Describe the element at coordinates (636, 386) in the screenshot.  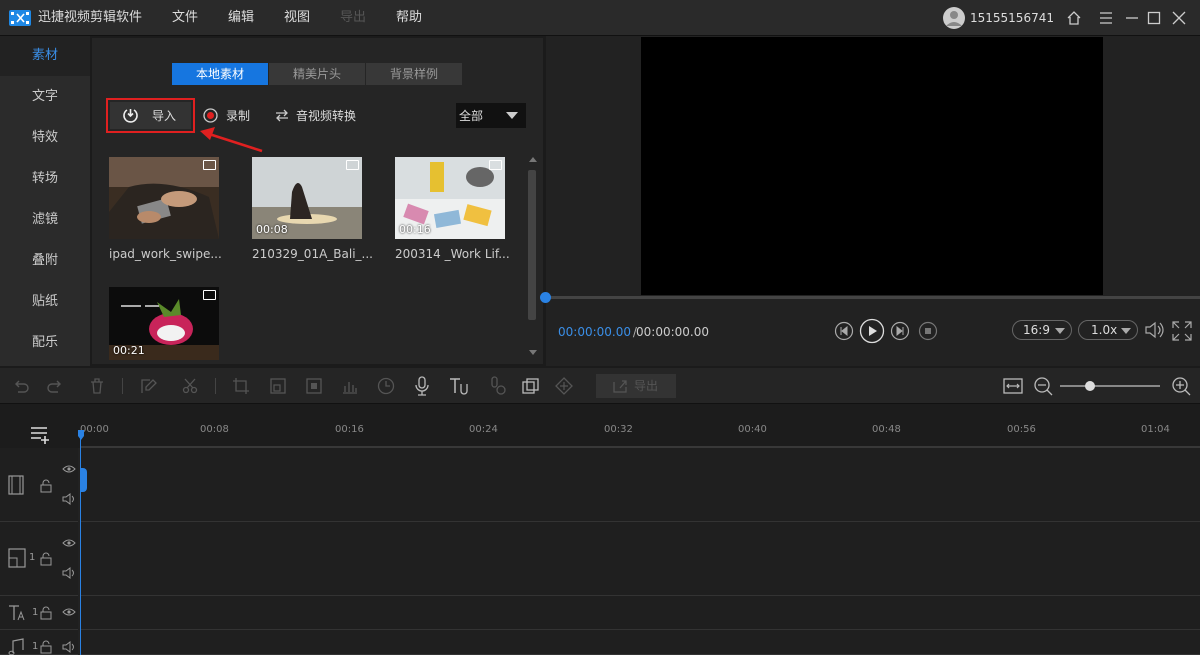
I see `timeline-export-button: 导出` at that location.